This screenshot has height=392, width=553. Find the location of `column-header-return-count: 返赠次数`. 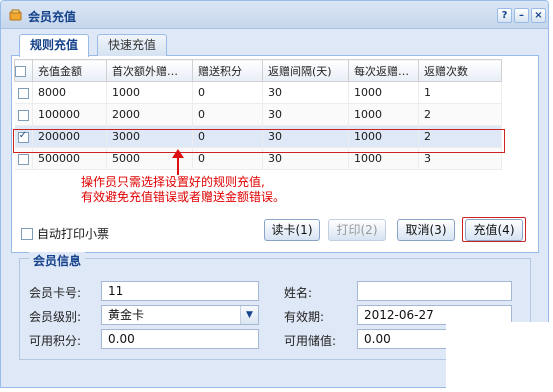

column-header-return-count: 返赠次数 is located at coordinates (460, 70).